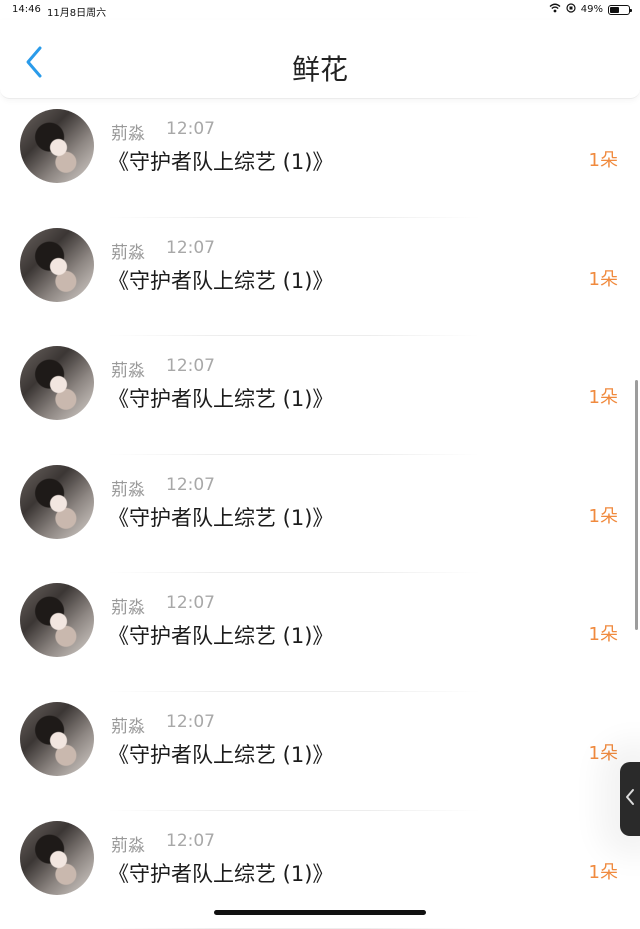 The width and height of the screenshot is (640, 929). I want to click on status-indicators: 49%, so click(590, 9).